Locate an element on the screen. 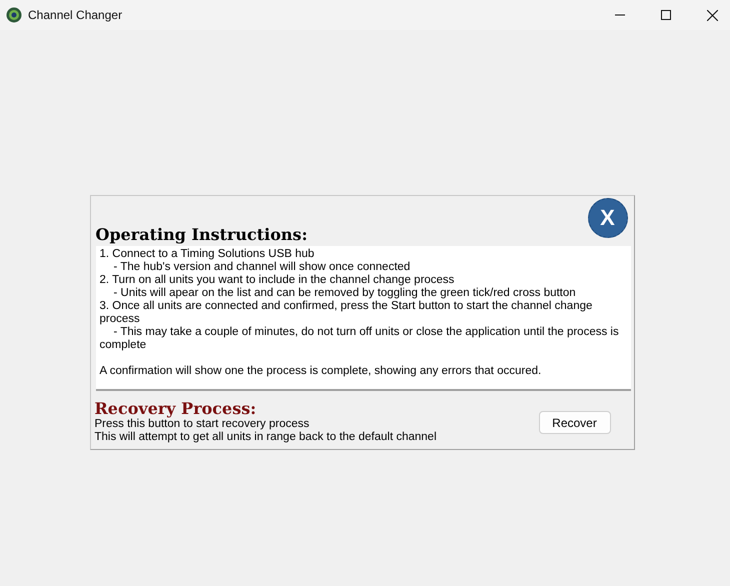  recovery-heading: Recovery Process: is located at coordinates (176, 408).